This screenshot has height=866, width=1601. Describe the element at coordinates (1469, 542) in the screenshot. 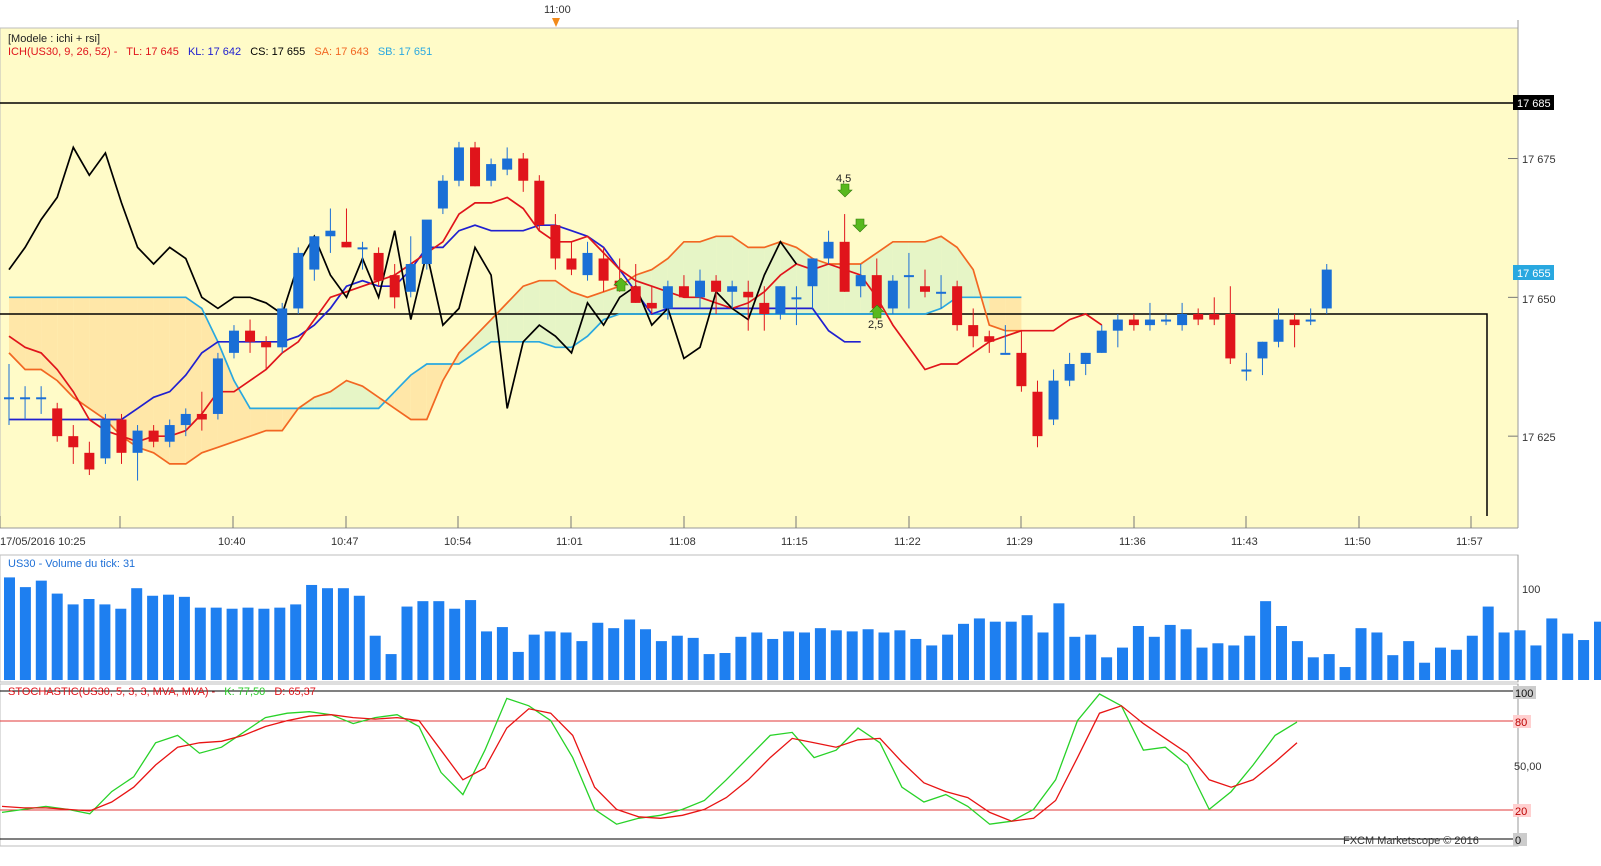

I see `time-label: 11:57` at that location.